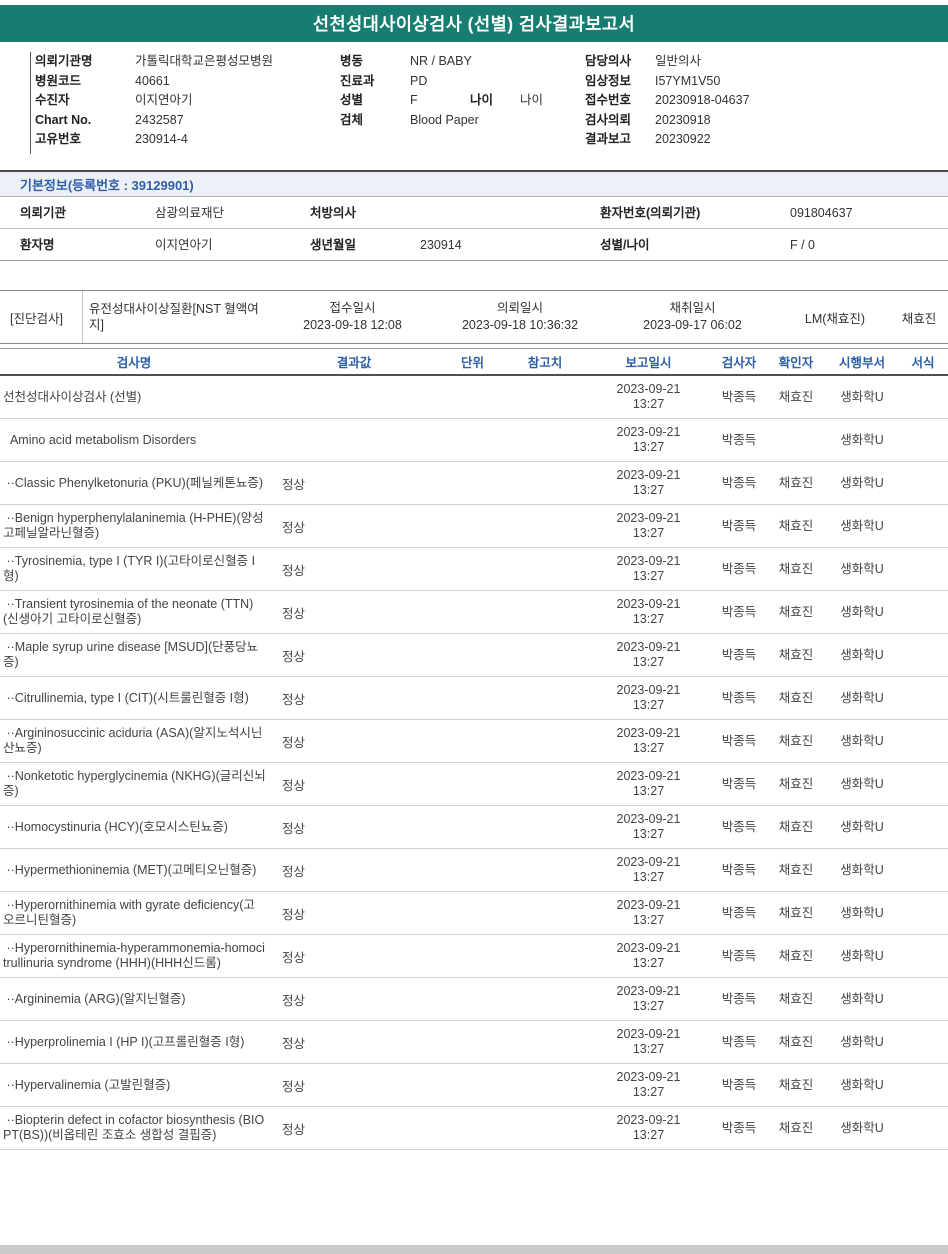  I want to click on field-value: F / 0, so click(803, 245).